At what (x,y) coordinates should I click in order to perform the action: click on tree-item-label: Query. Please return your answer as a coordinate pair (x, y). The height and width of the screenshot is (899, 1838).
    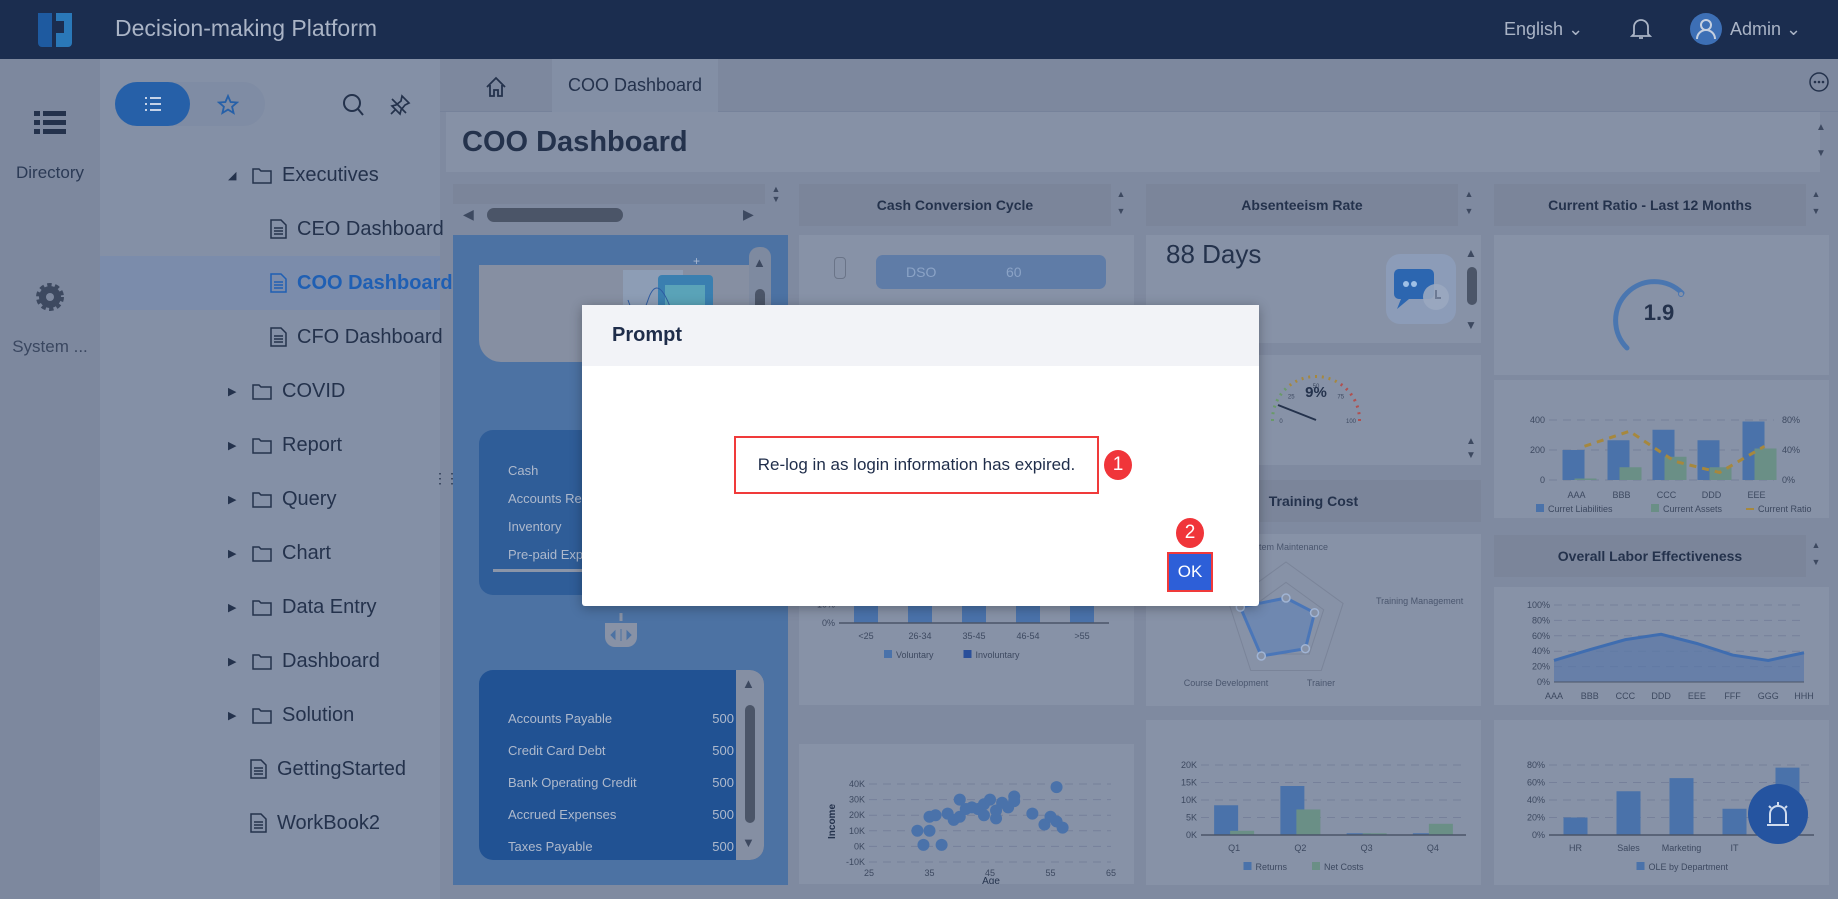
    Looking at the image, I should click on (309, 498).